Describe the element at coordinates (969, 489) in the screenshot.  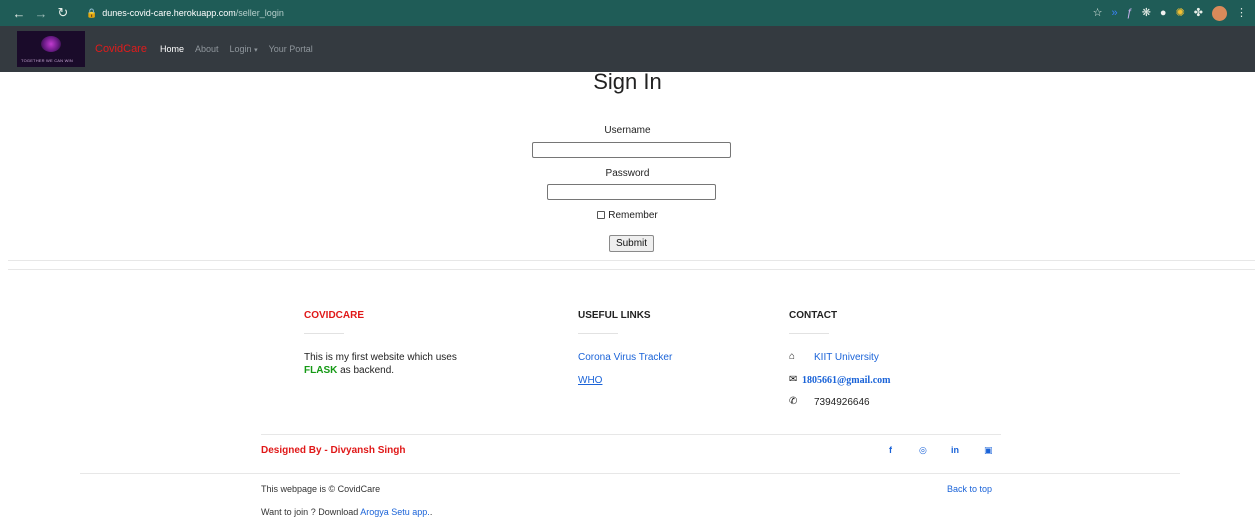
I see `back-to-top-link: Back to top` at that location.